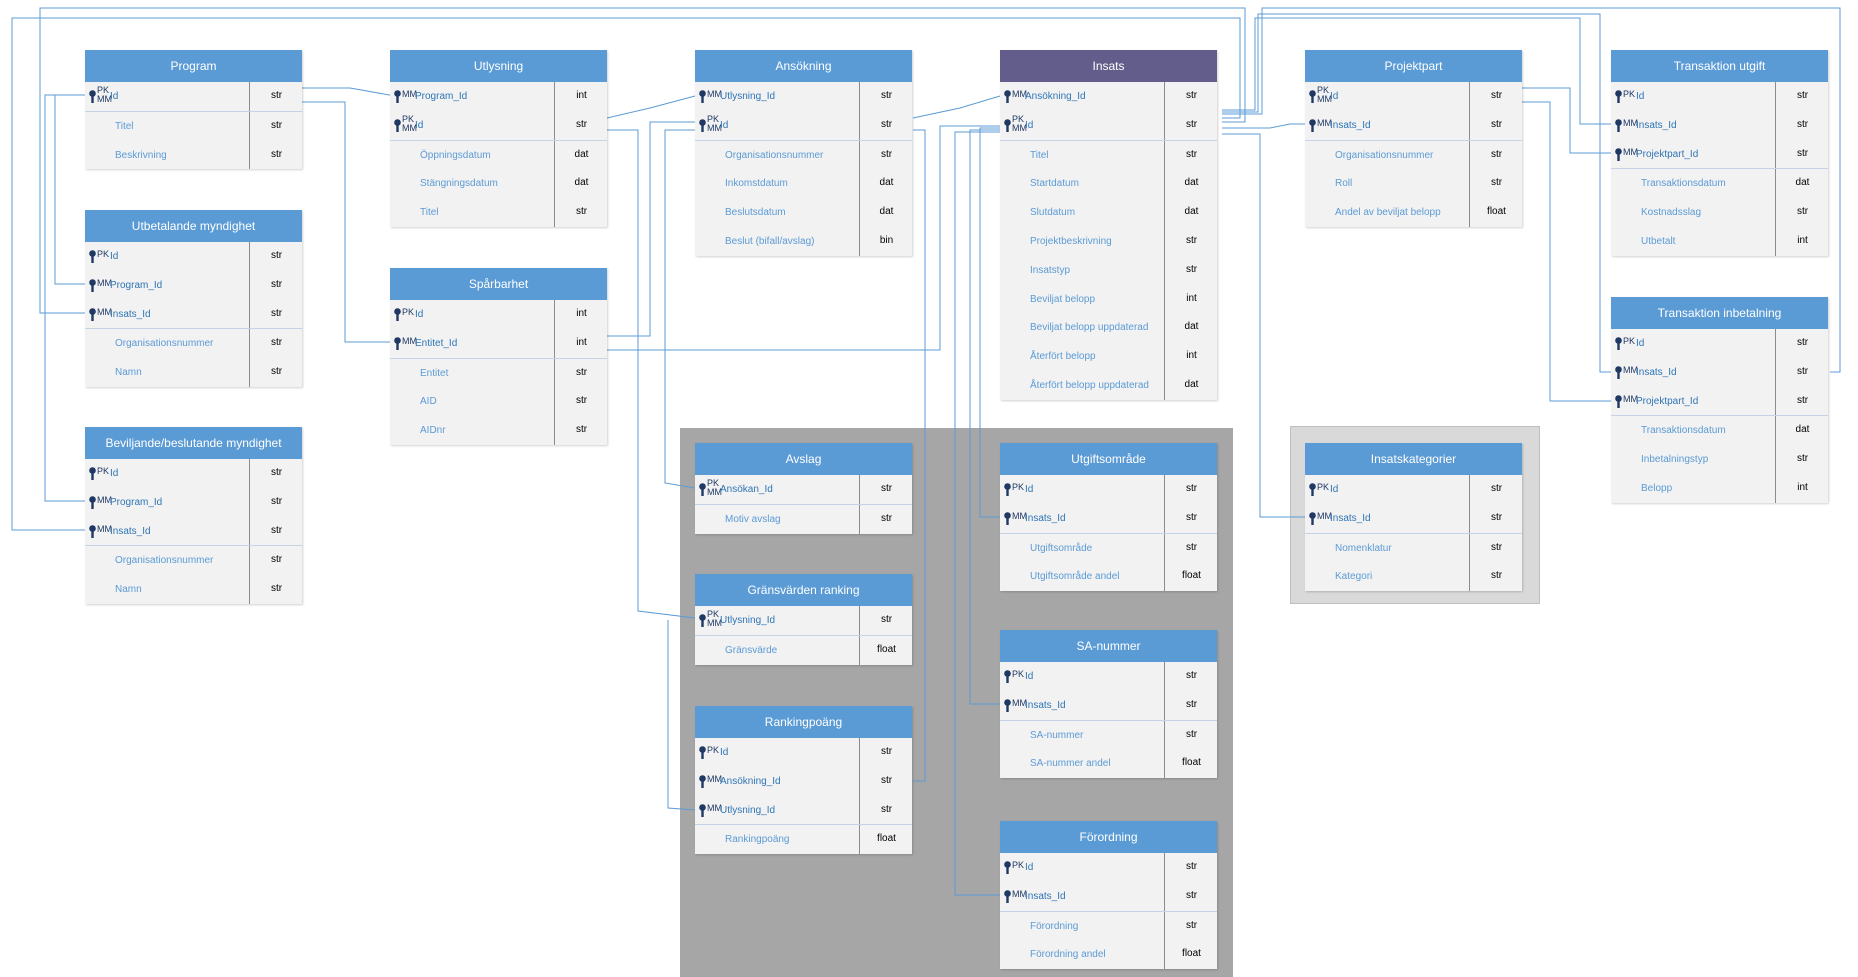 This screenshot has width=1858, height=977. I want to click on field-row-beviljat-belopp-uppdaterad: Beviljat belopp uppdaterad dat, so click(1108, 328).